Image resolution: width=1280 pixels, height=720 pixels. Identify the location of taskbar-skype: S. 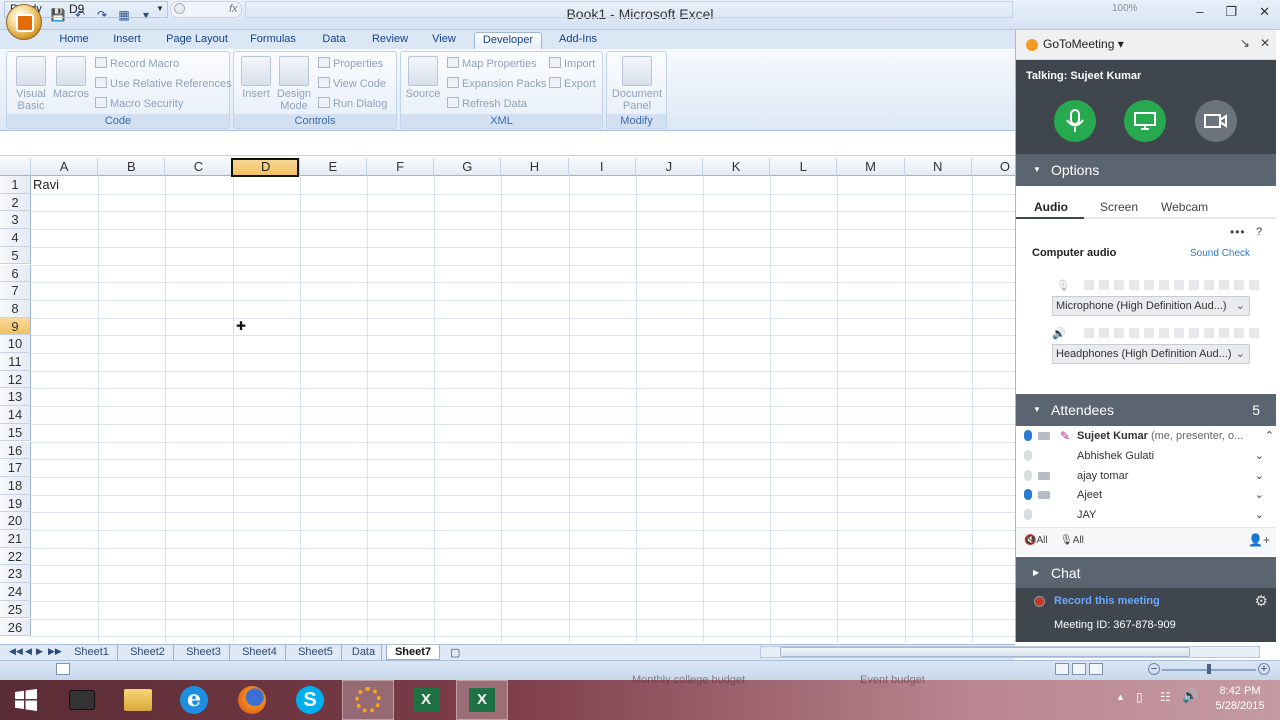
(310, 700).